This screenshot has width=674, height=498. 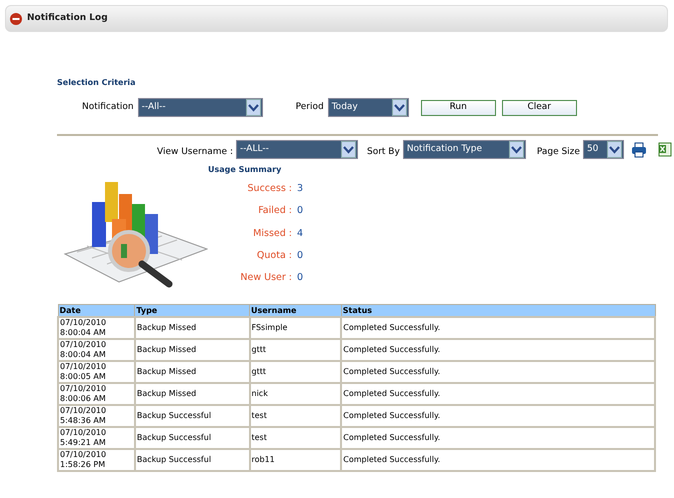 I want to click on table-cell: 07/10/2010 5:48:36 AM, so click(x=96, y=416).